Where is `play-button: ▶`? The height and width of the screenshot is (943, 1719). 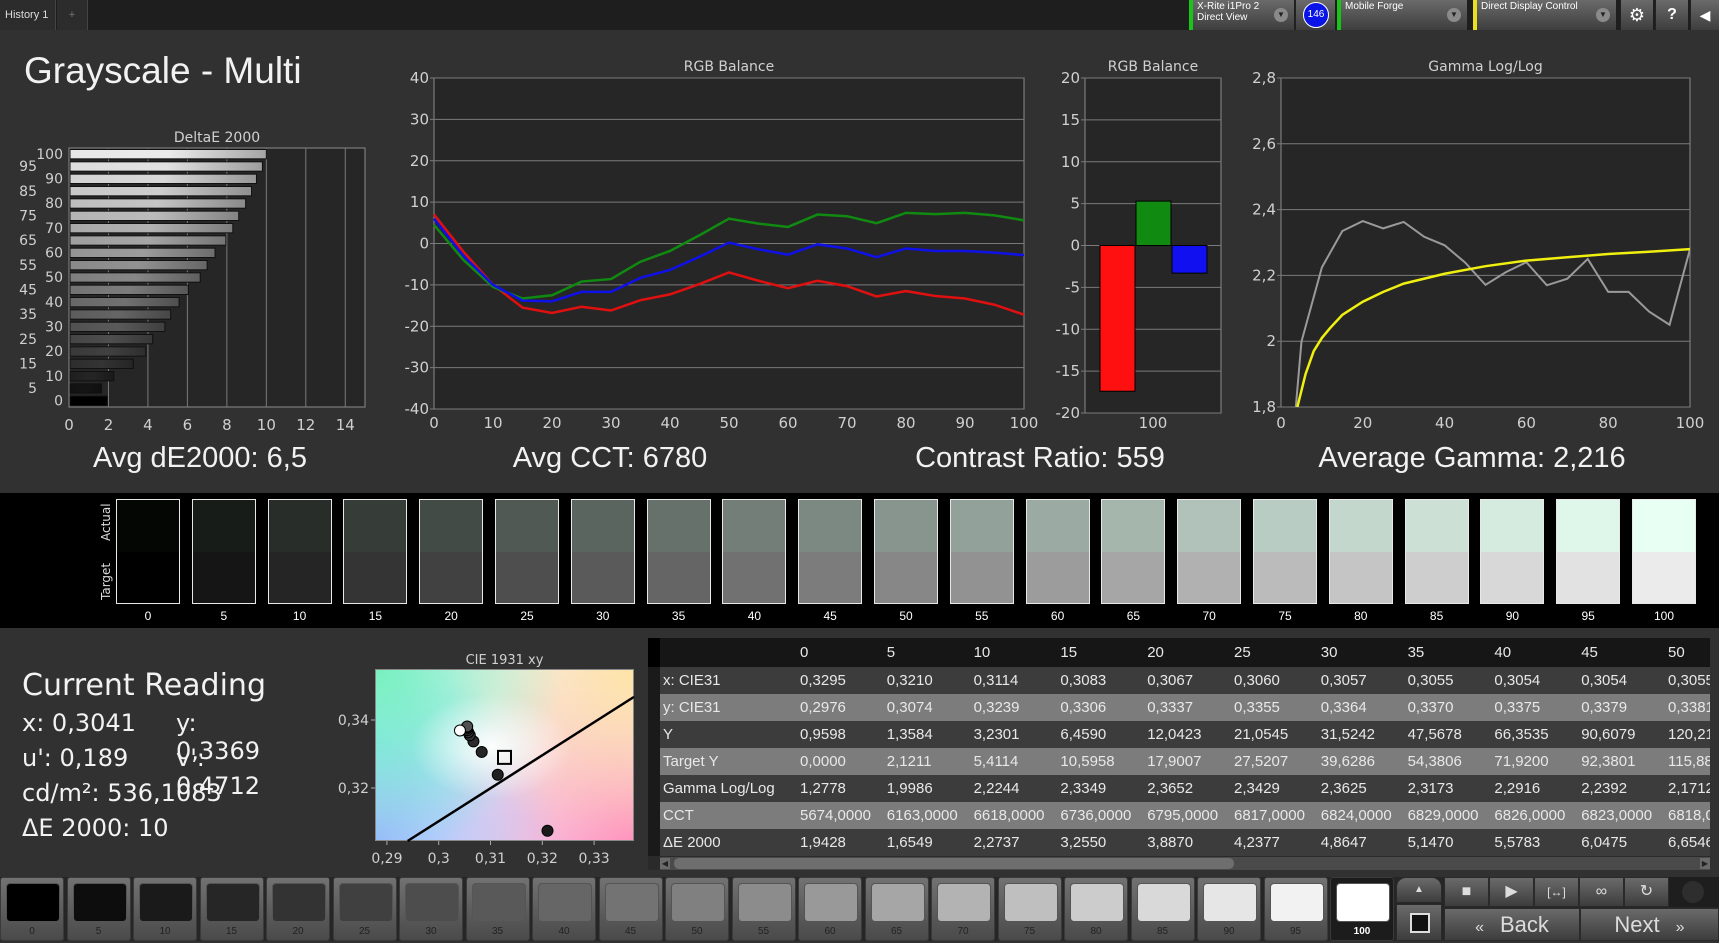 play-button: ▶ is located at coordinates (1511, 892).